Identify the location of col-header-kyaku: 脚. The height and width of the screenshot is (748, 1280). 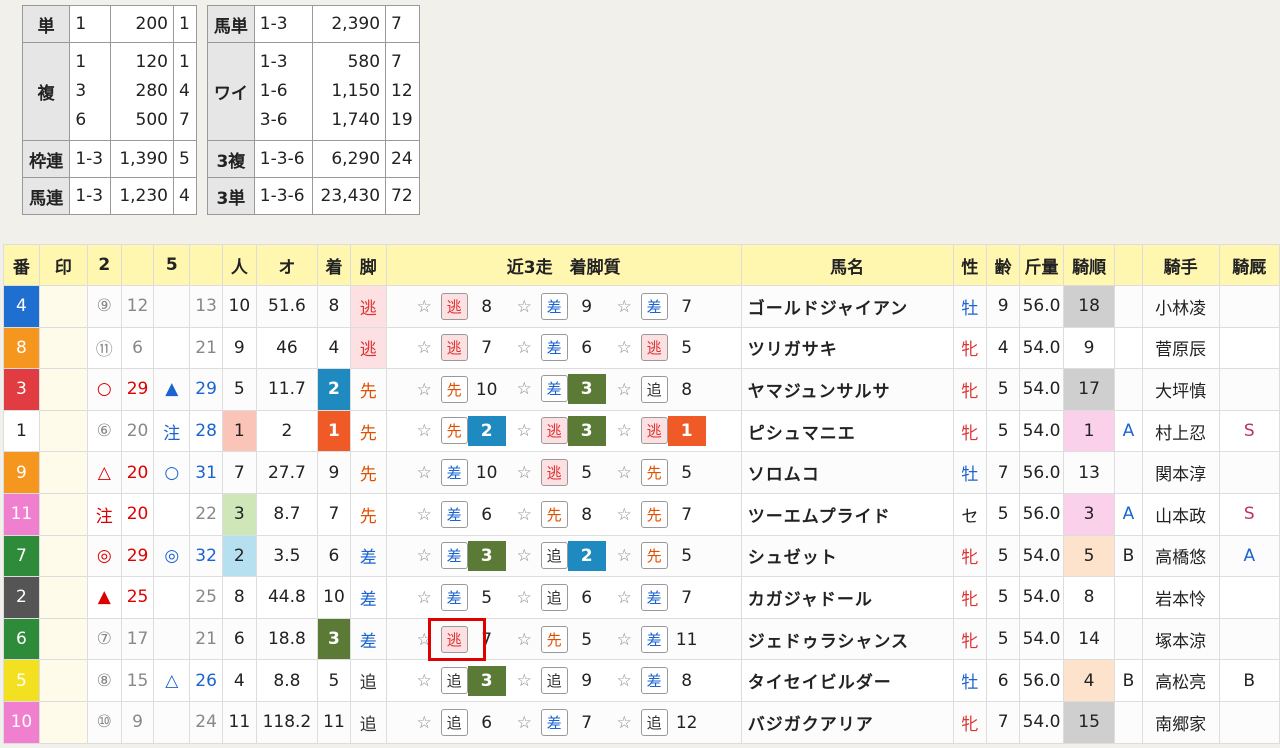
(368, 265).